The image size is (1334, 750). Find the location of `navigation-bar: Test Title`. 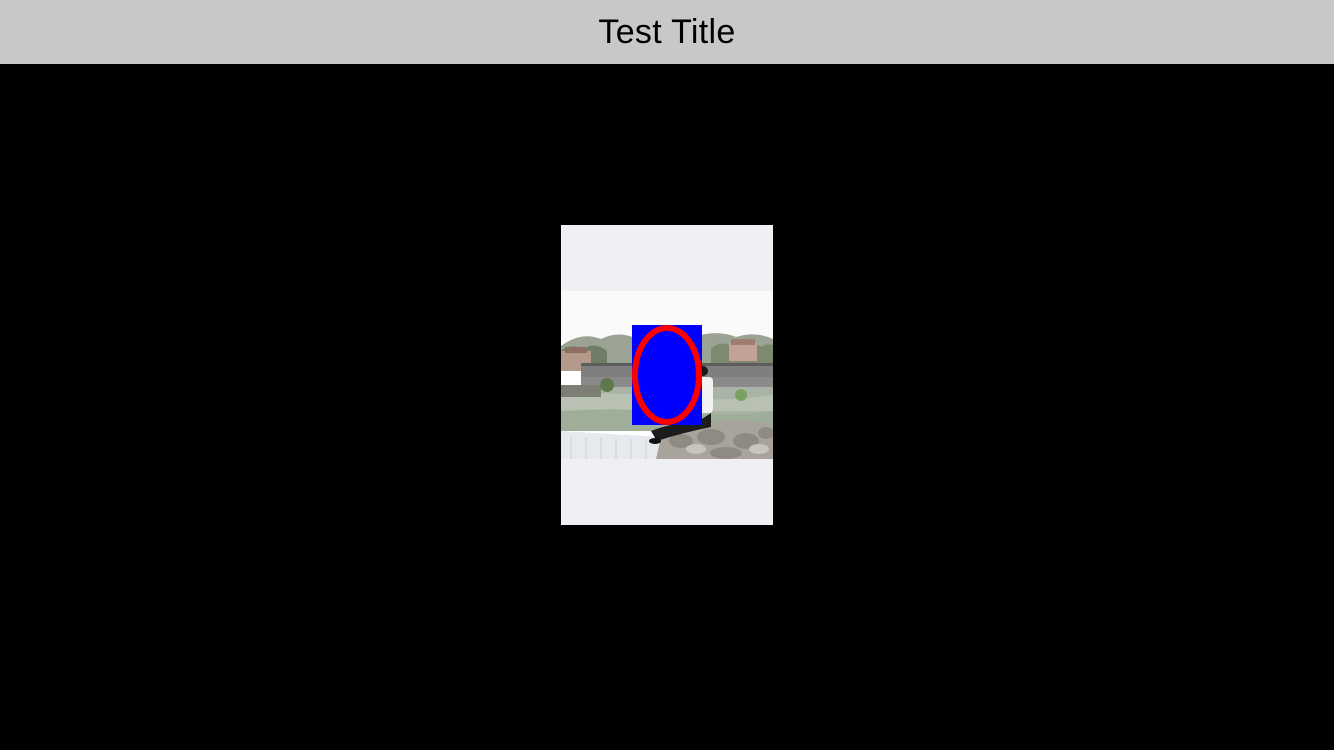

navigation-bar: Test Title is located at coordinates (667, 32).